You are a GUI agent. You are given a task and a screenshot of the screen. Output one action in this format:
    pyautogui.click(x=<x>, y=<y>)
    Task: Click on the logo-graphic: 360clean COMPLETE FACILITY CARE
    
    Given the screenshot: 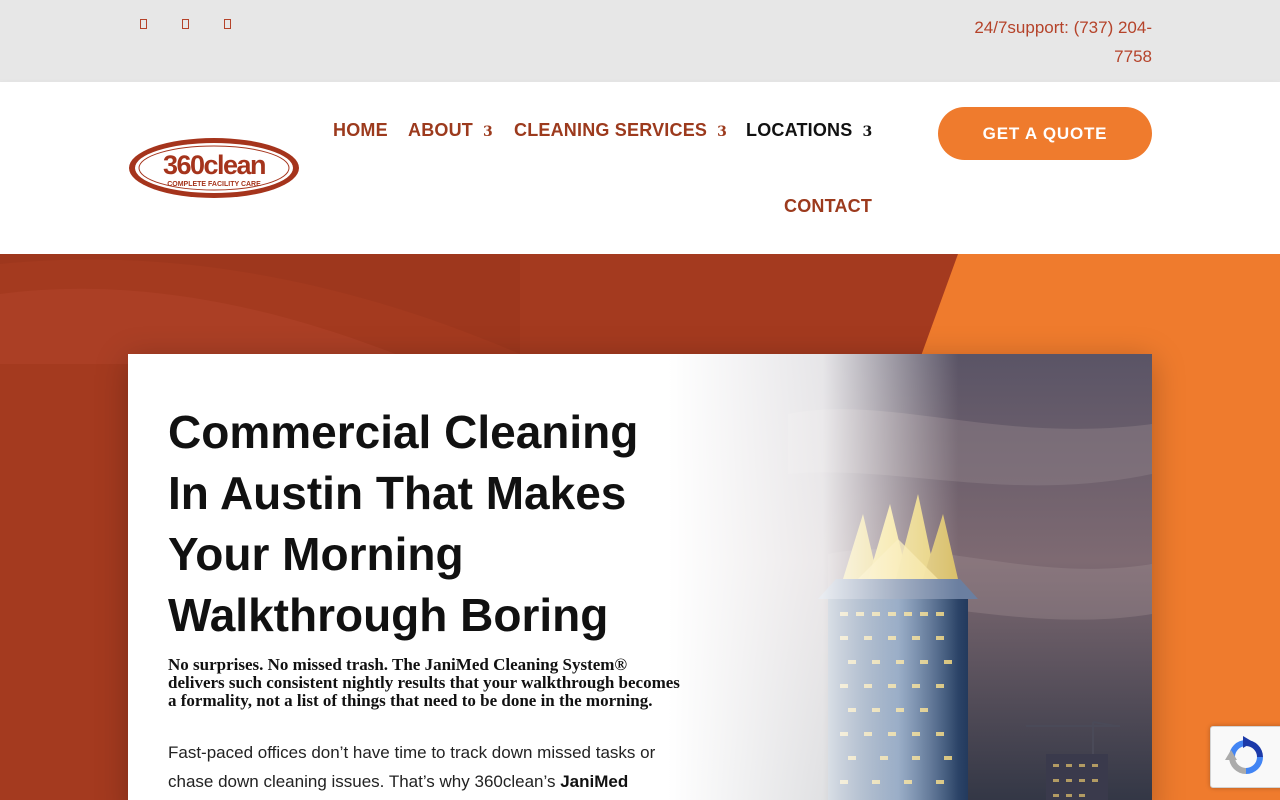 What is the action you would take?
    pyautogui.click(x=214, y=168)
    